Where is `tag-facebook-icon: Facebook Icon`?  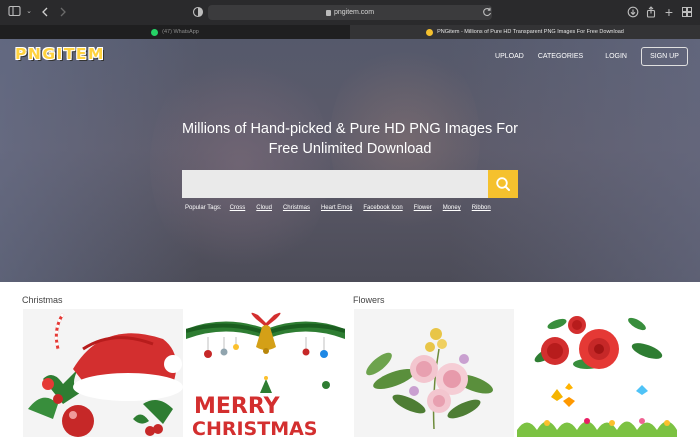
tag-facebook-icon: Facebook Icon is located at coordinates (382, 208).